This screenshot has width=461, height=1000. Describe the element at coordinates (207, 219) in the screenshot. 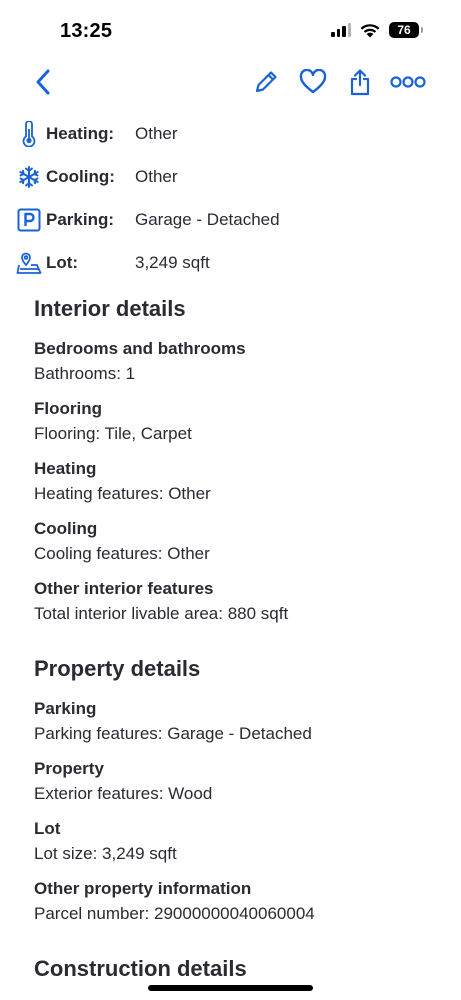

I see `fact-value: Garage - Detached` at that location.